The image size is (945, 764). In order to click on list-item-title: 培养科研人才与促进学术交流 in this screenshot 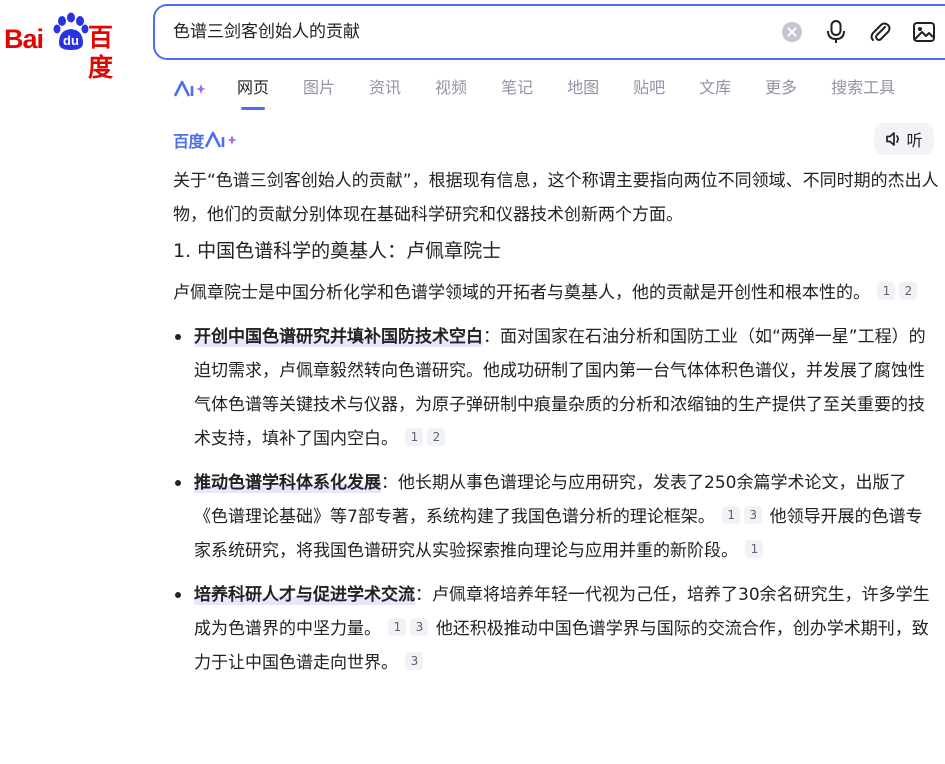, I will do `click(304, 595)`.